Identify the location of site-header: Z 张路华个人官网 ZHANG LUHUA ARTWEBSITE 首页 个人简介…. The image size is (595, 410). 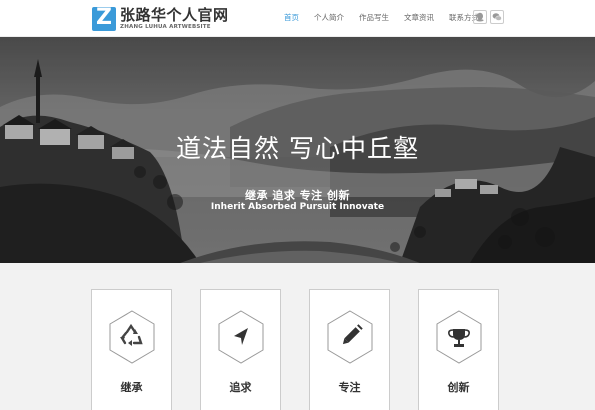
(297, 18).